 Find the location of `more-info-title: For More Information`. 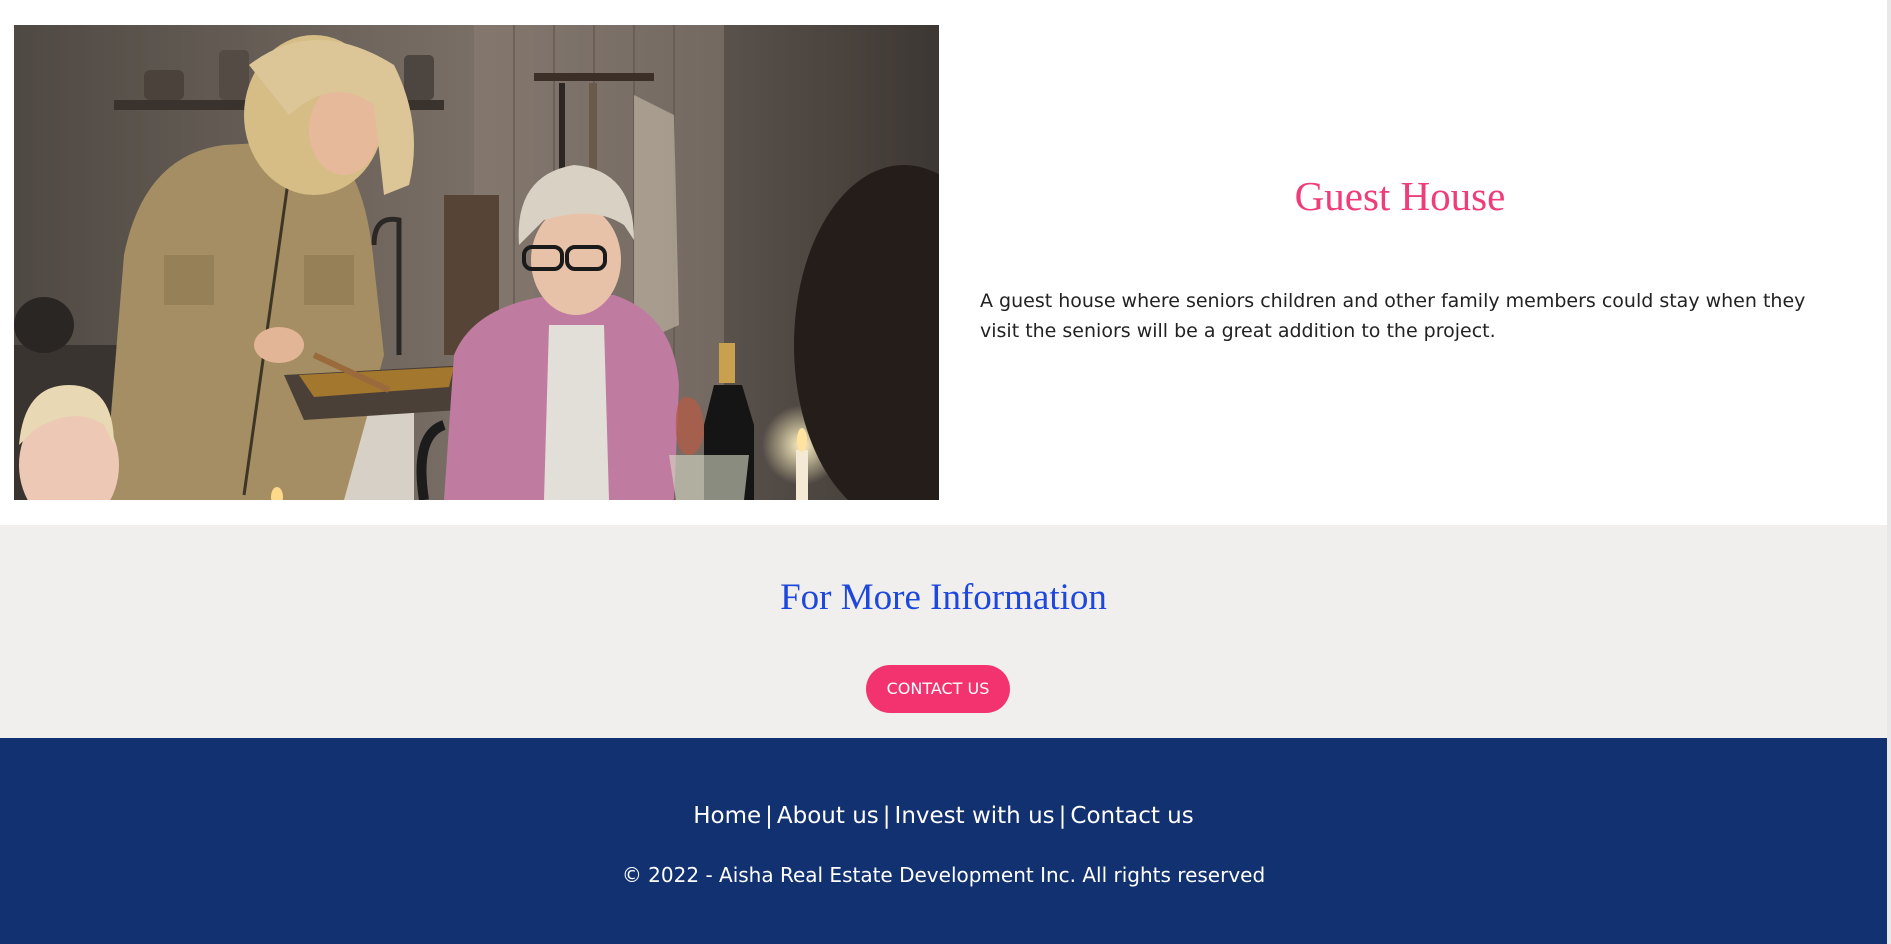

more-info-title: For More Information is located at coordinates (943, 597).